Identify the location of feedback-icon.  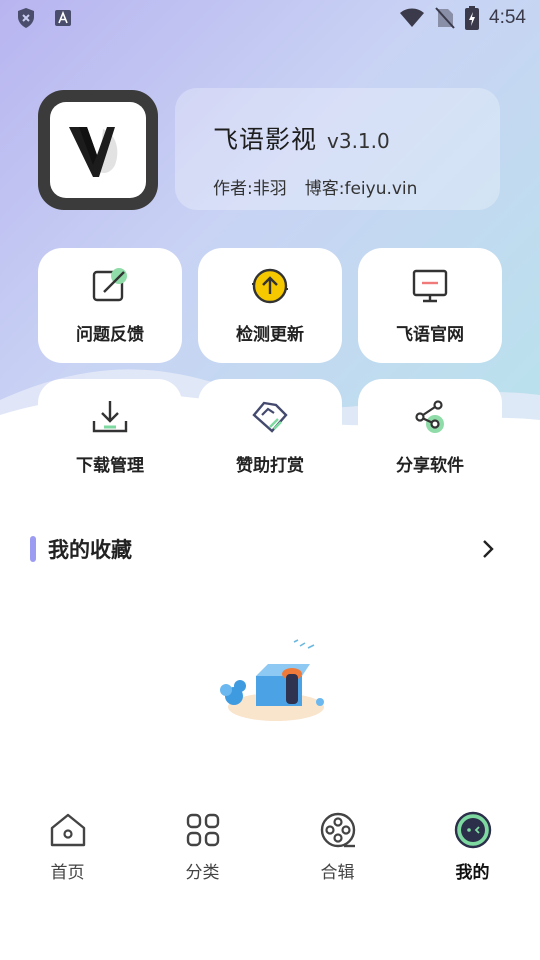
(109, 285).